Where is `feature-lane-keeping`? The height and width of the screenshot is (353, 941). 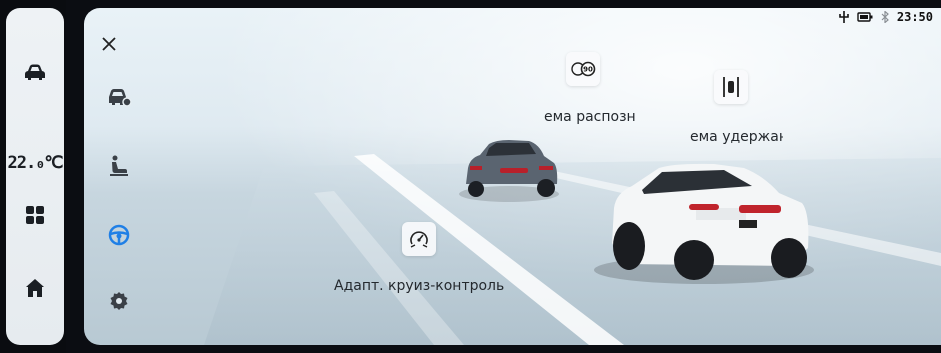
feature-lane-keeping is located at coordinates (731, 87).